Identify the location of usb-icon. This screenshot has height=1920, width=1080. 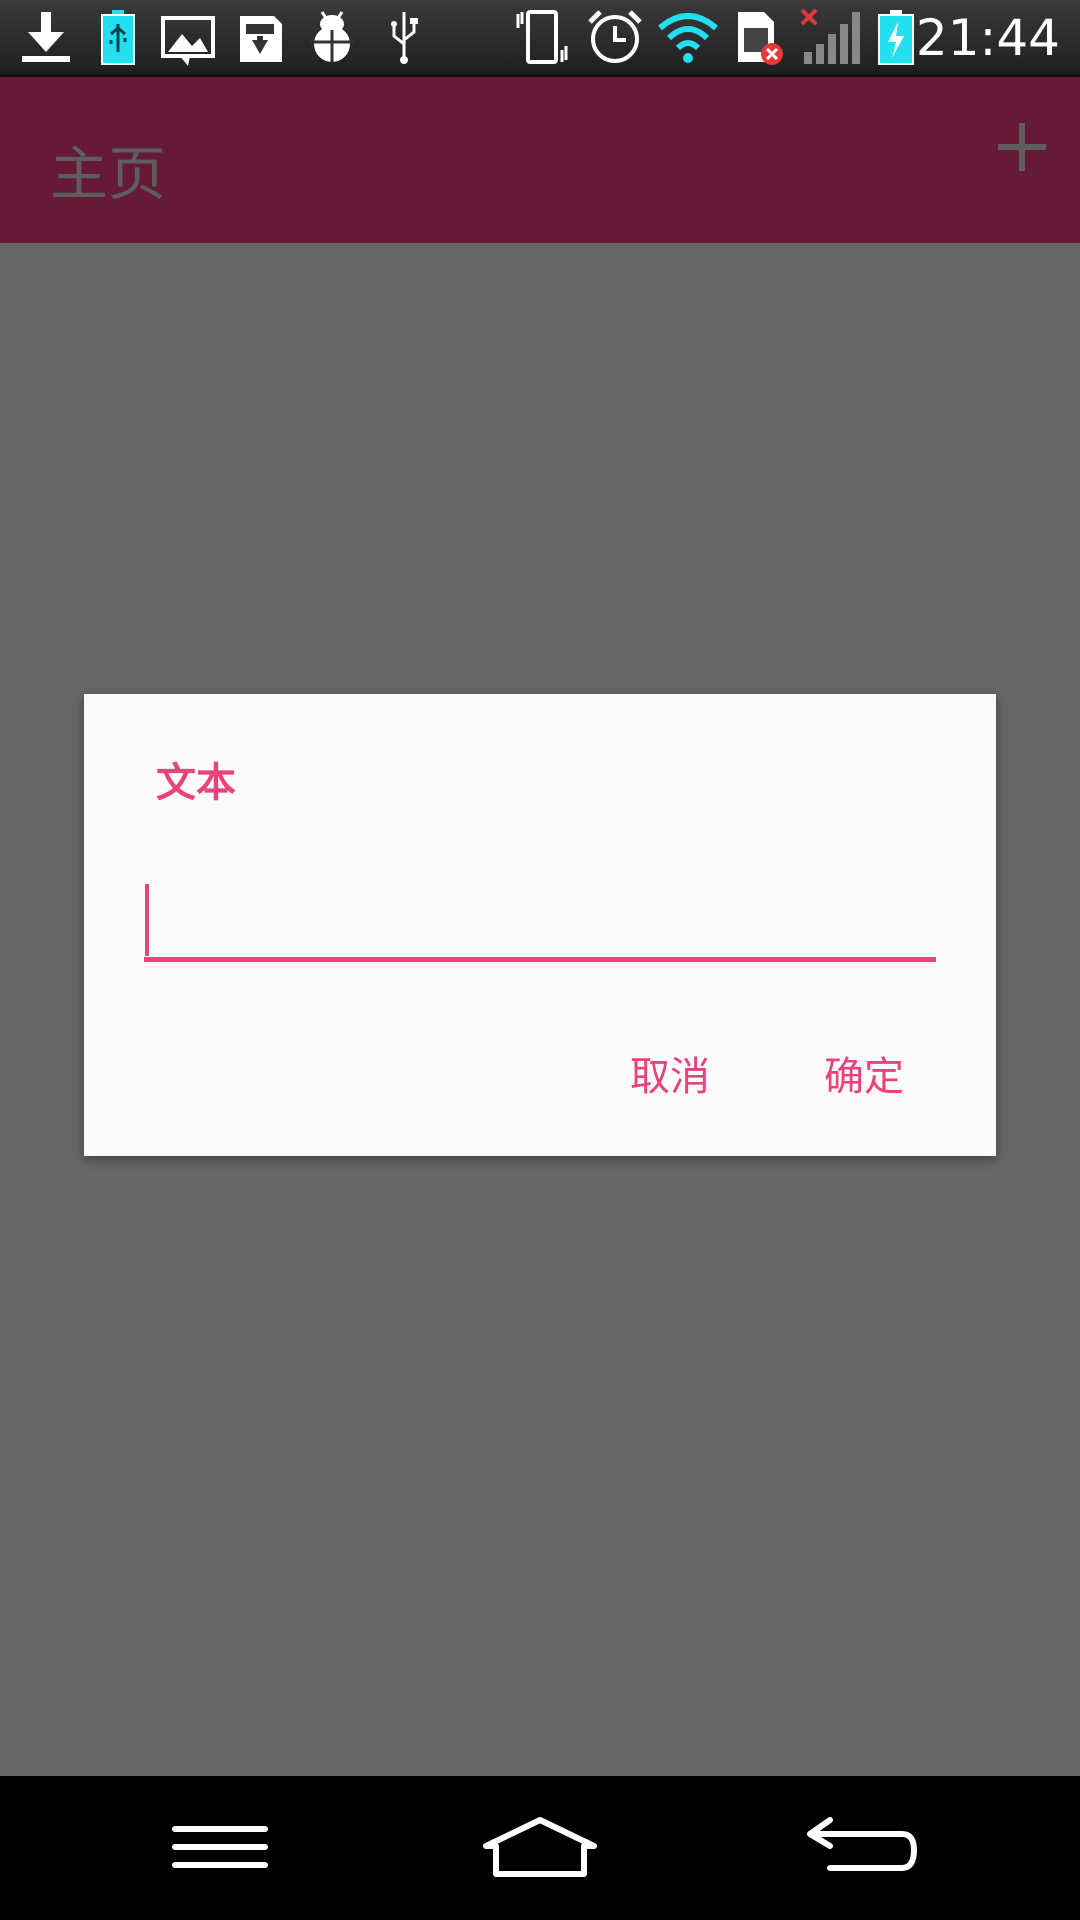
(404, 37).